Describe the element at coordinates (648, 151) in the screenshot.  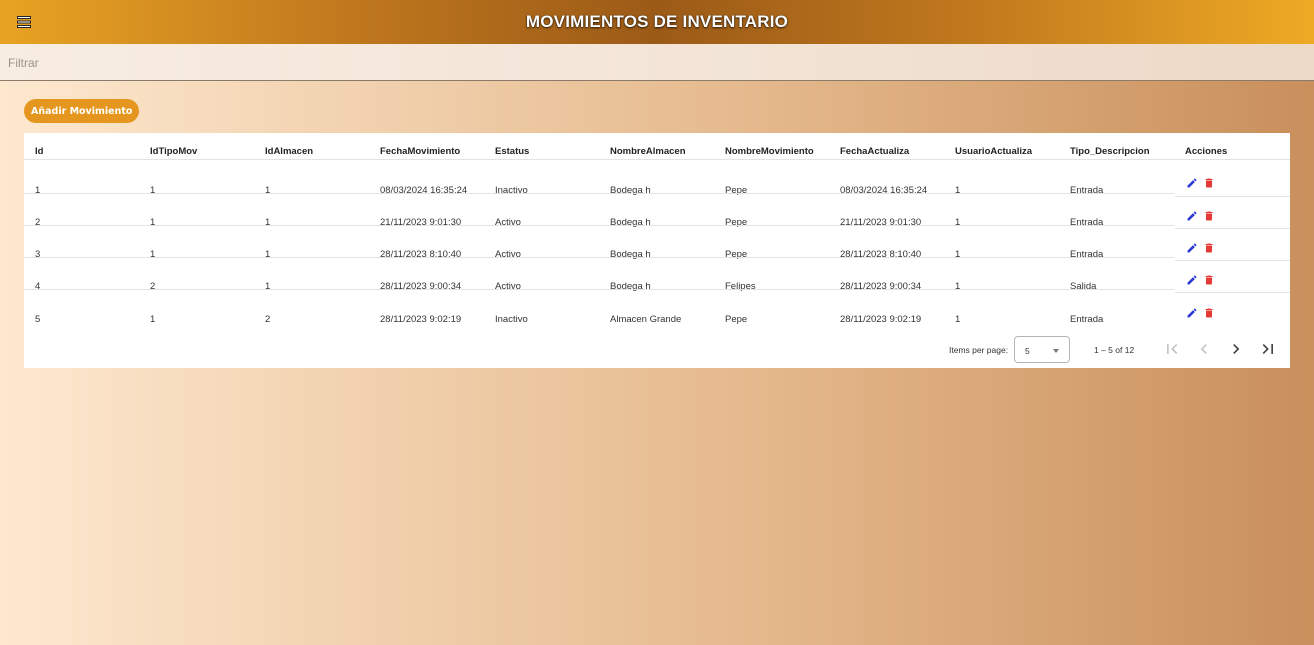
I see `column-header-nombrealmacen: NombreAlmacen` at that location.